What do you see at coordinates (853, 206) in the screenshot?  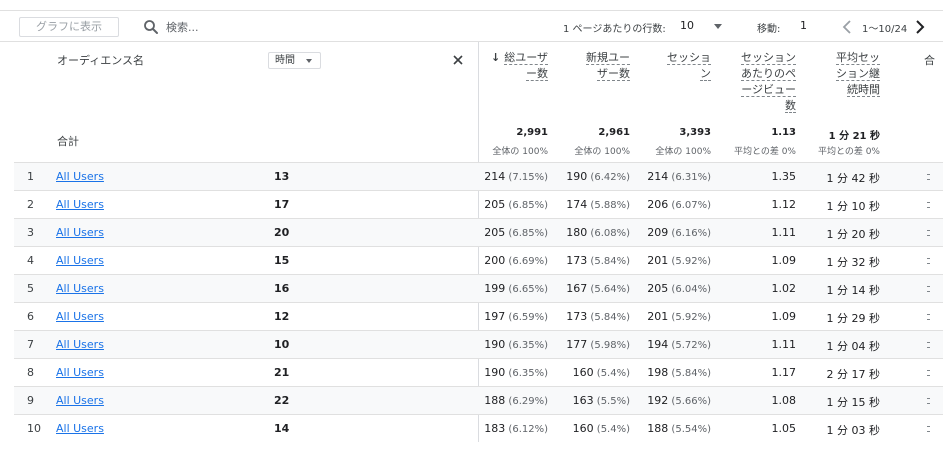 I see `metric-value: 1 分 10 秒` at bounding box center [853, 206].